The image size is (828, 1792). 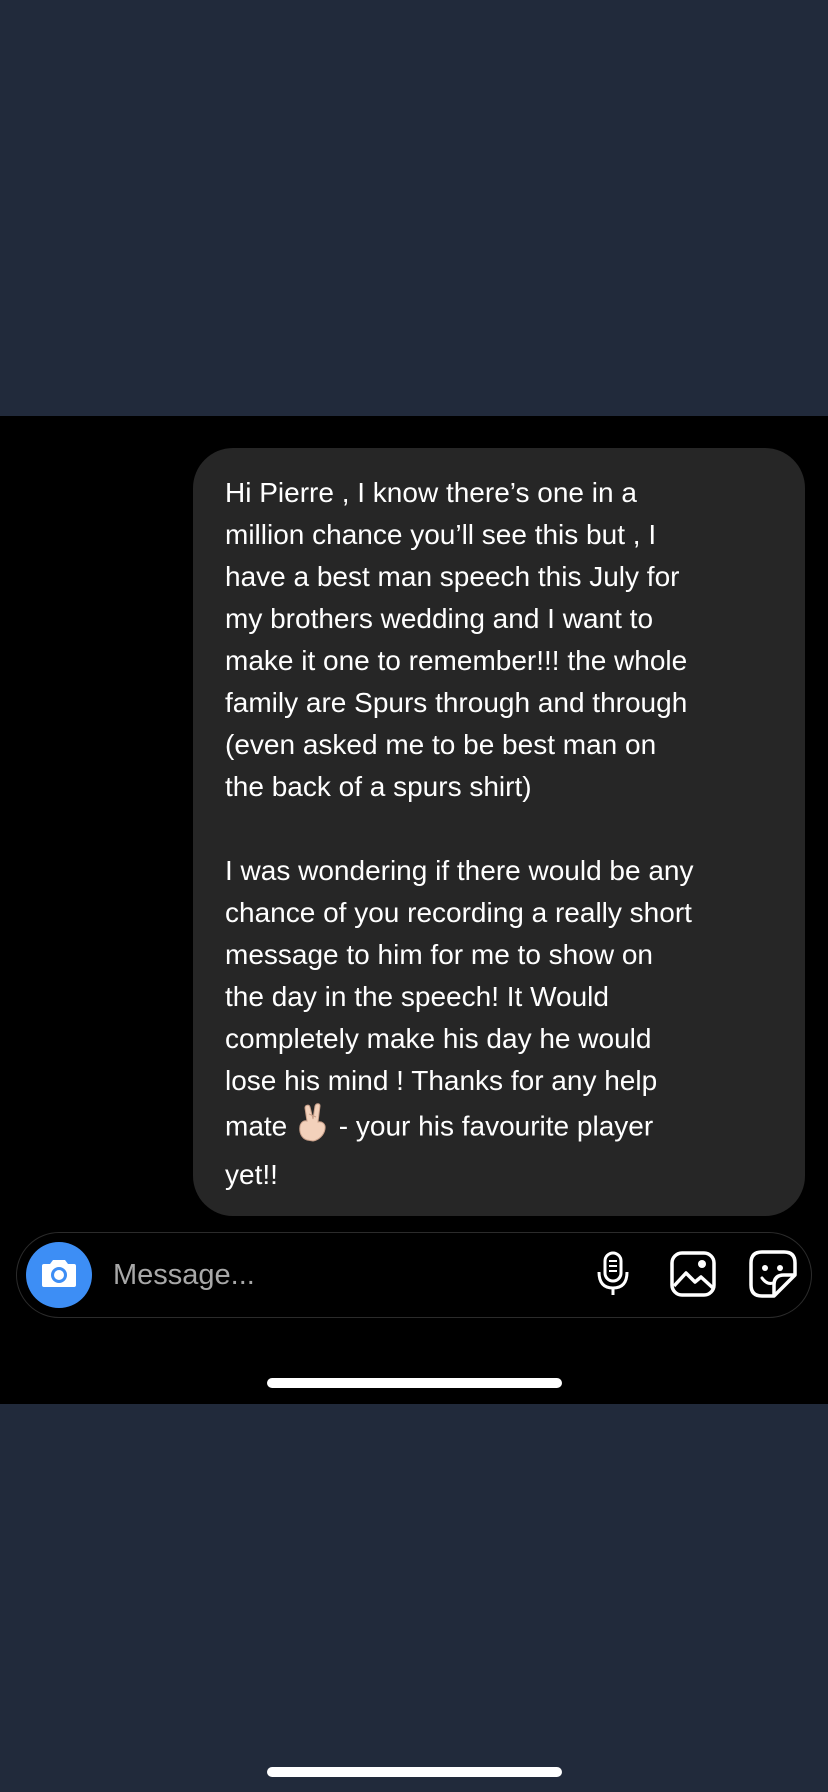 I want to click on gallery-button, so click(x=693, y=1276).